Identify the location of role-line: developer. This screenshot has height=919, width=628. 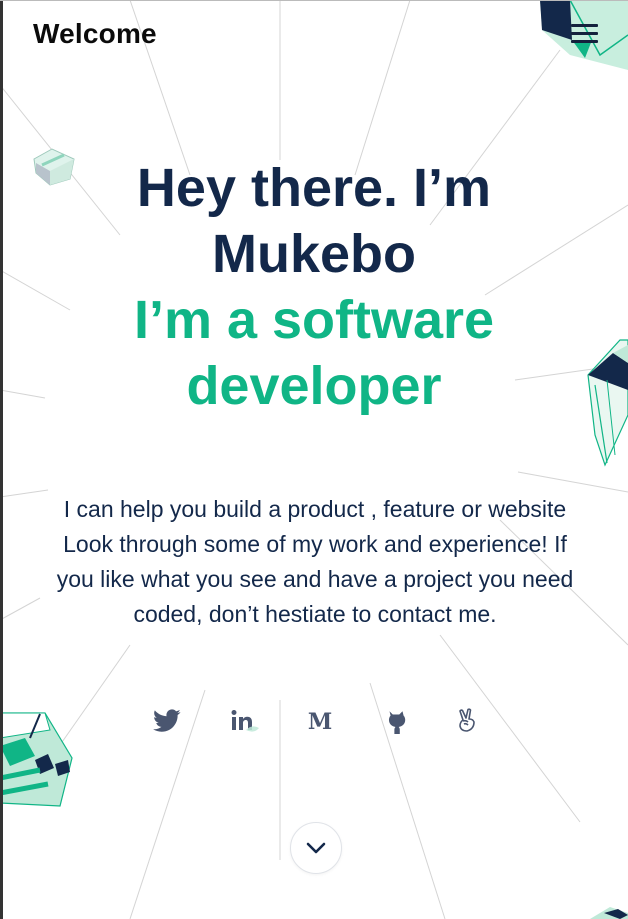
(314, 386).